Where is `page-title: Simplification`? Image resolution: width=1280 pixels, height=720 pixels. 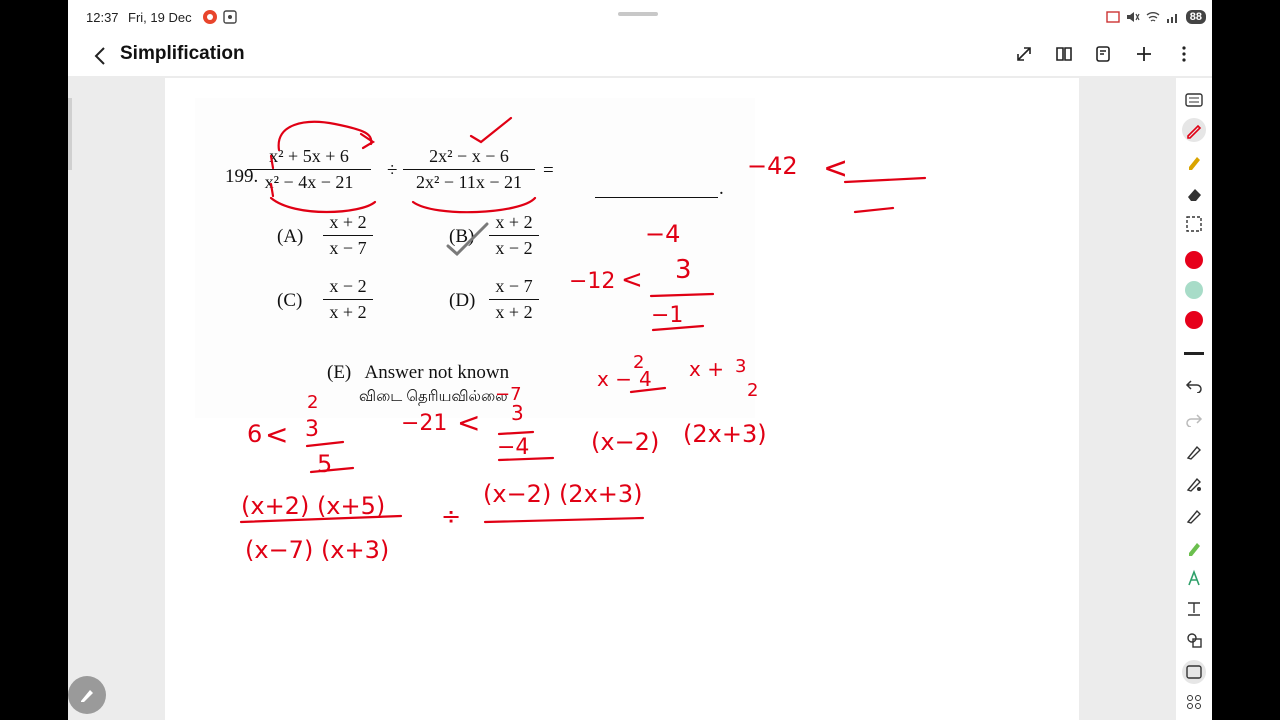 page-title: Simplification is located at coordinates (182, 53).